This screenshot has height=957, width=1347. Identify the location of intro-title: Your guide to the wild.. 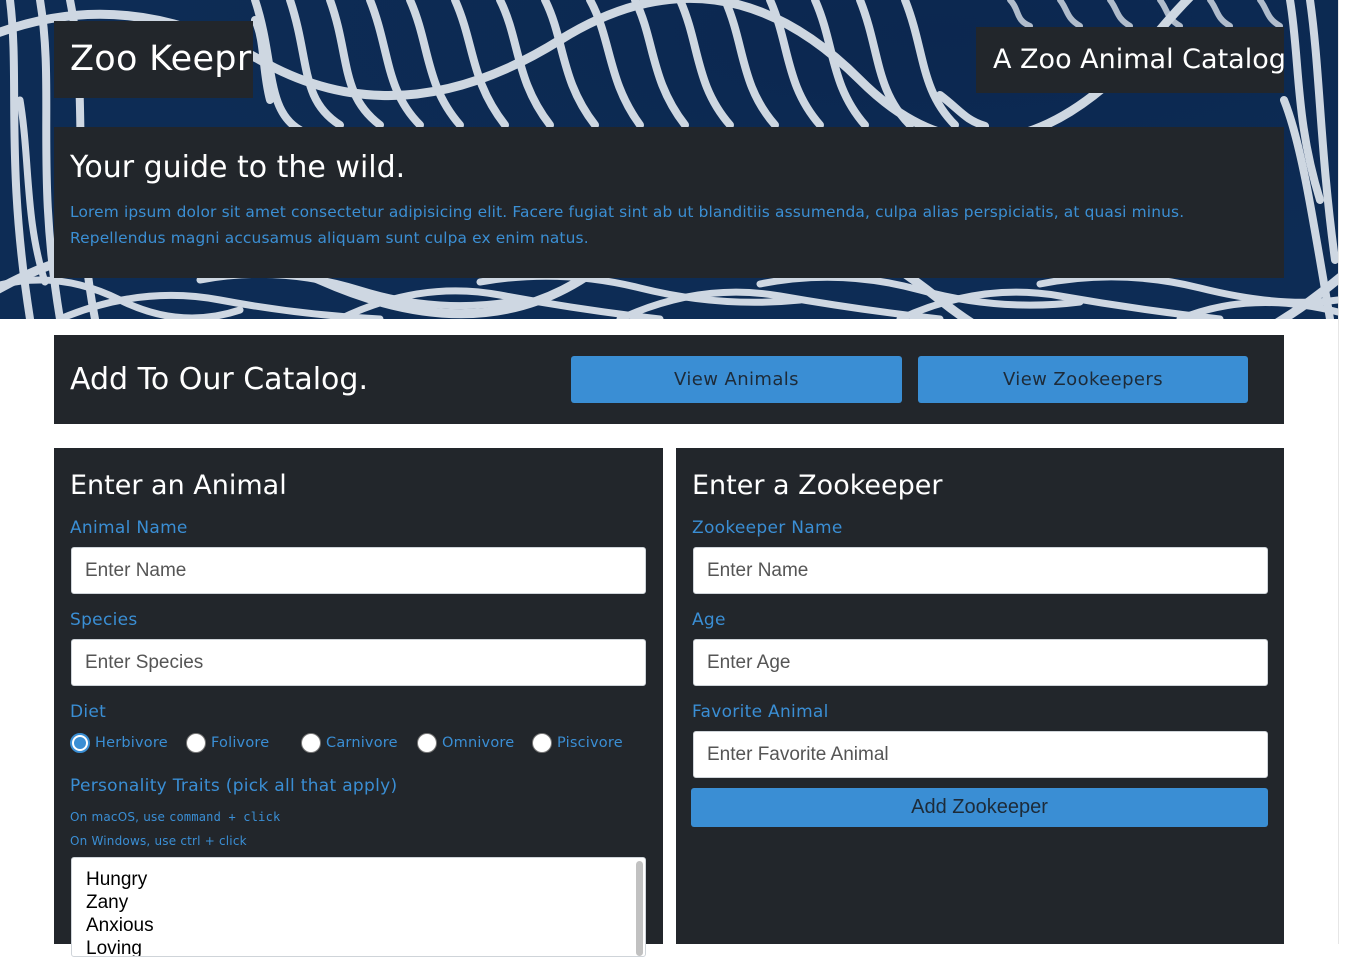
(238, 167).